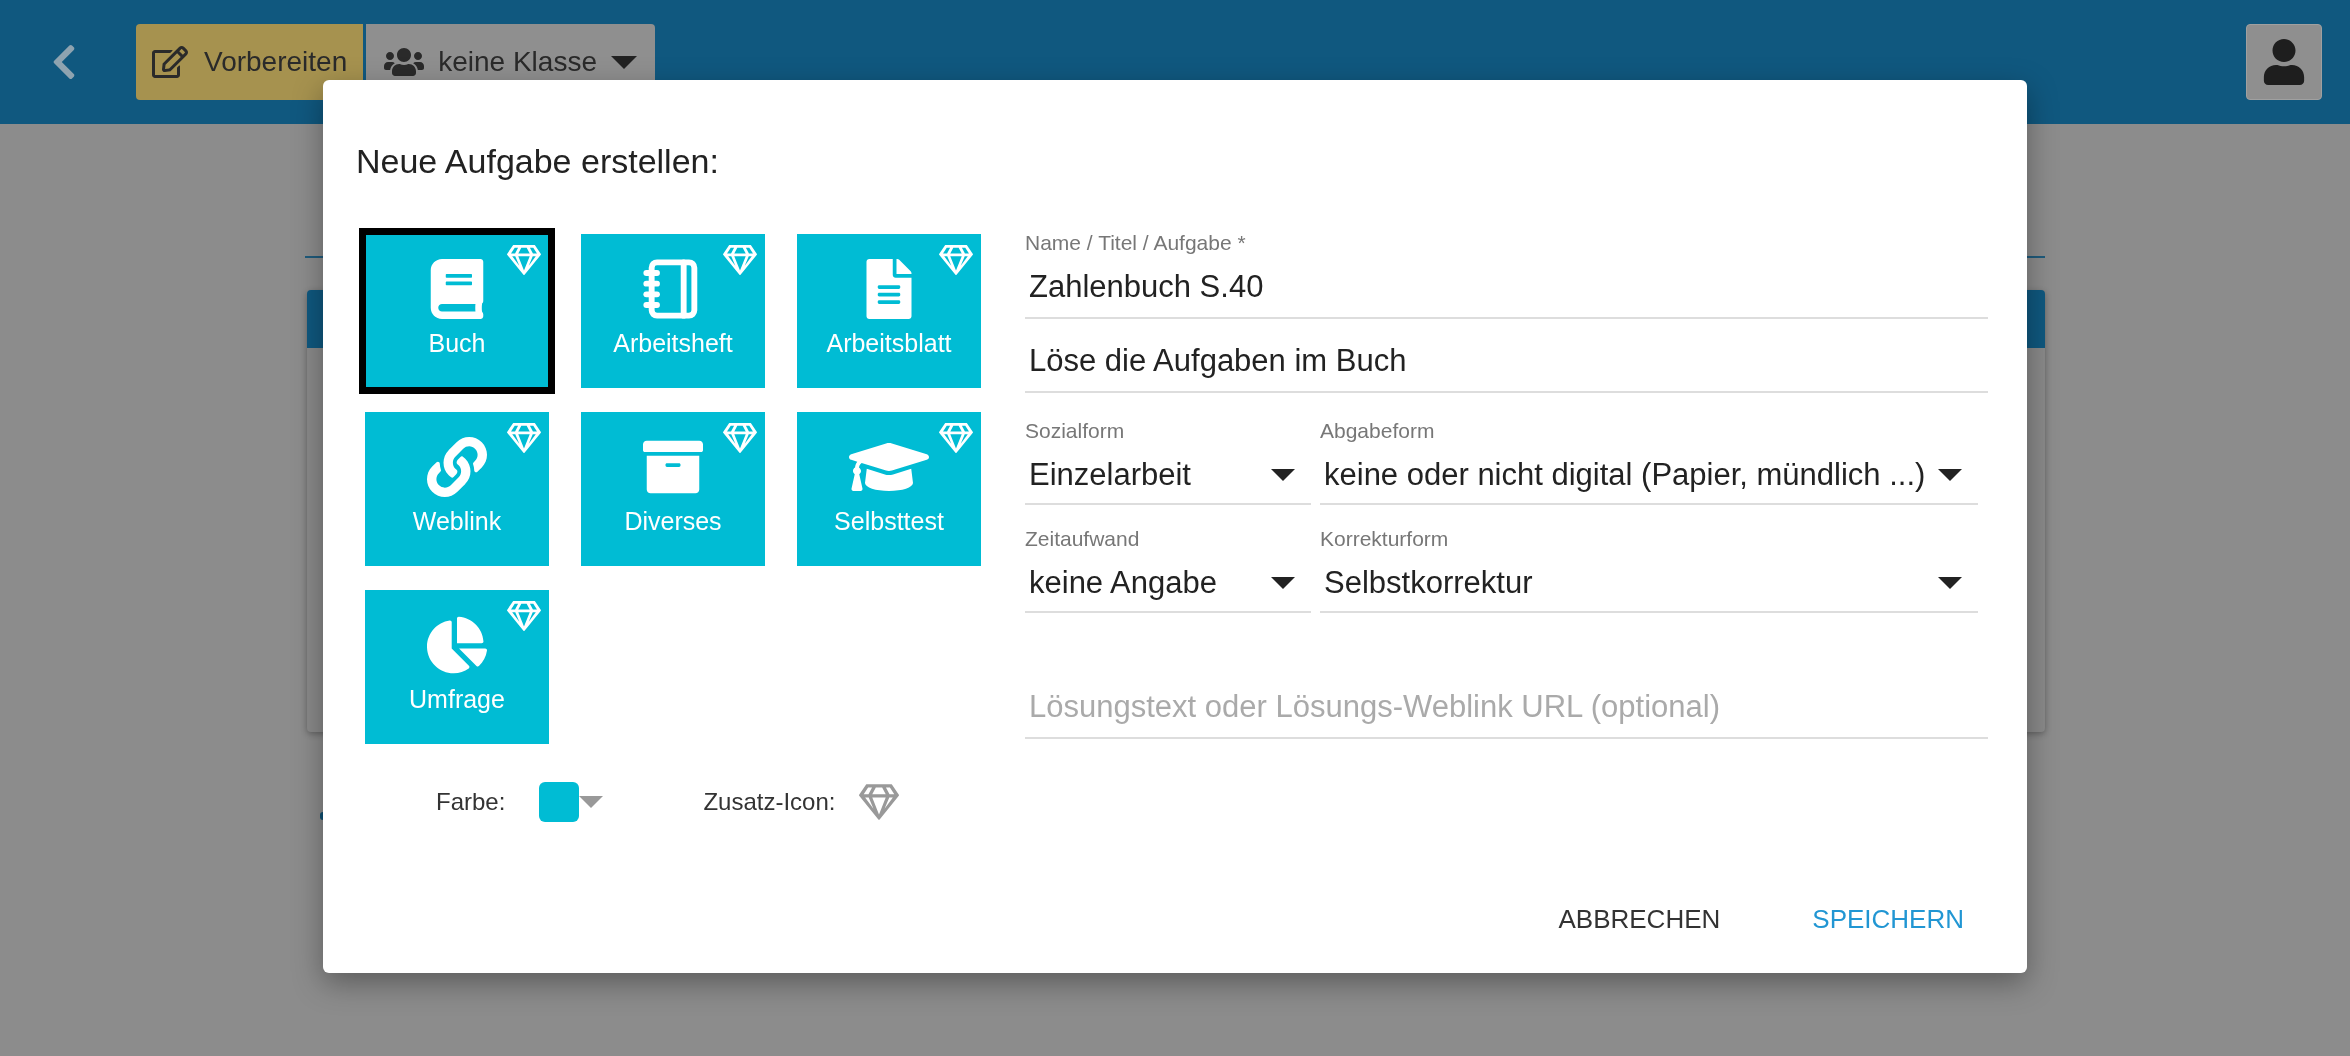 This screenshot has height=1056, width=2350. I want to click on extra-icon-picker, so click(879, 802).